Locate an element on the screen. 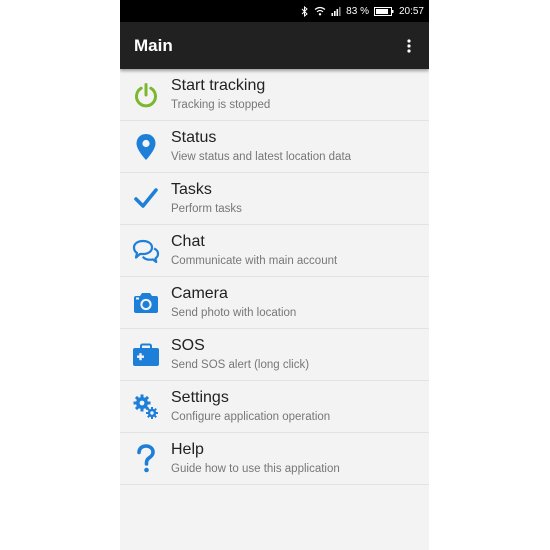 This screenshot has height=550, width=550. menu-item-tasks: Tasks Perform tasks is located at coordinates (274, 199).